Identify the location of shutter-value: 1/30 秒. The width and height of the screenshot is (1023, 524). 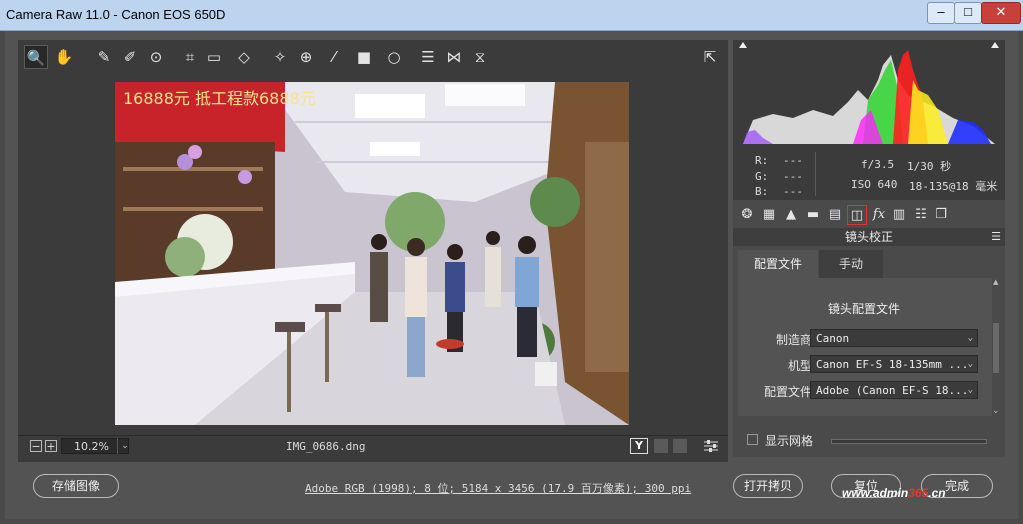
(929, 166).